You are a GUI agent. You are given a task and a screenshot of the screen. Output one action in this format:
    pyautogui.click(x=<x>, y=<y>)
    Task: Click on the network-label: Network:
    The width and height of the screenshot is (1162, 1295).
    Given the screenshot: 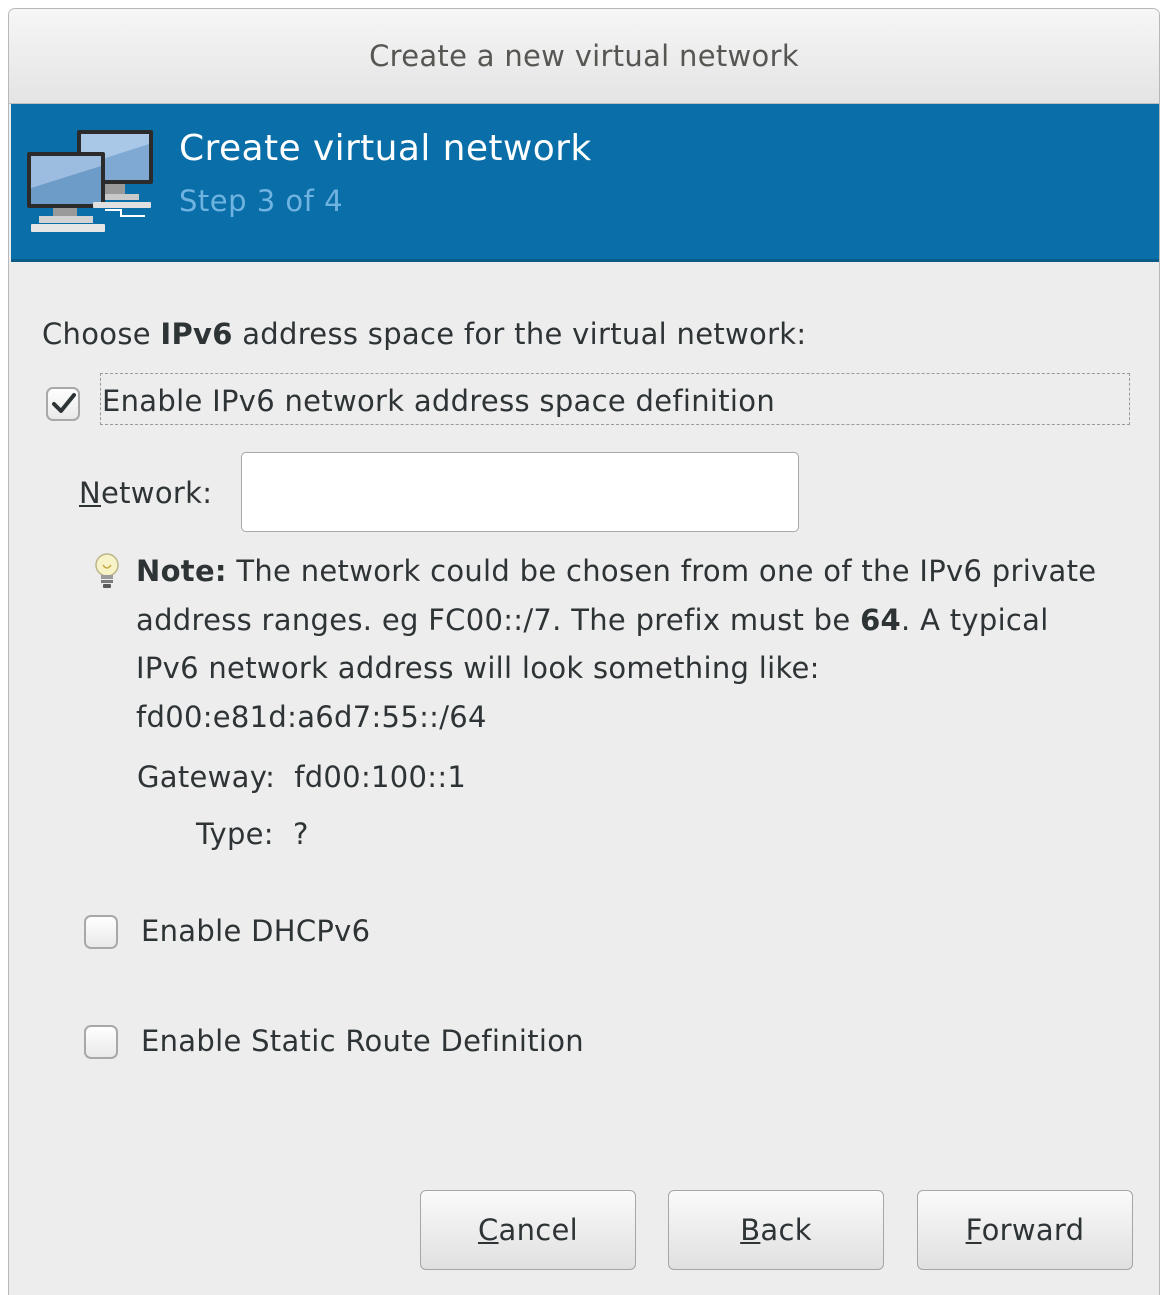 What is the action you would take?
    pyautogui.click(x=145, y=493)
    